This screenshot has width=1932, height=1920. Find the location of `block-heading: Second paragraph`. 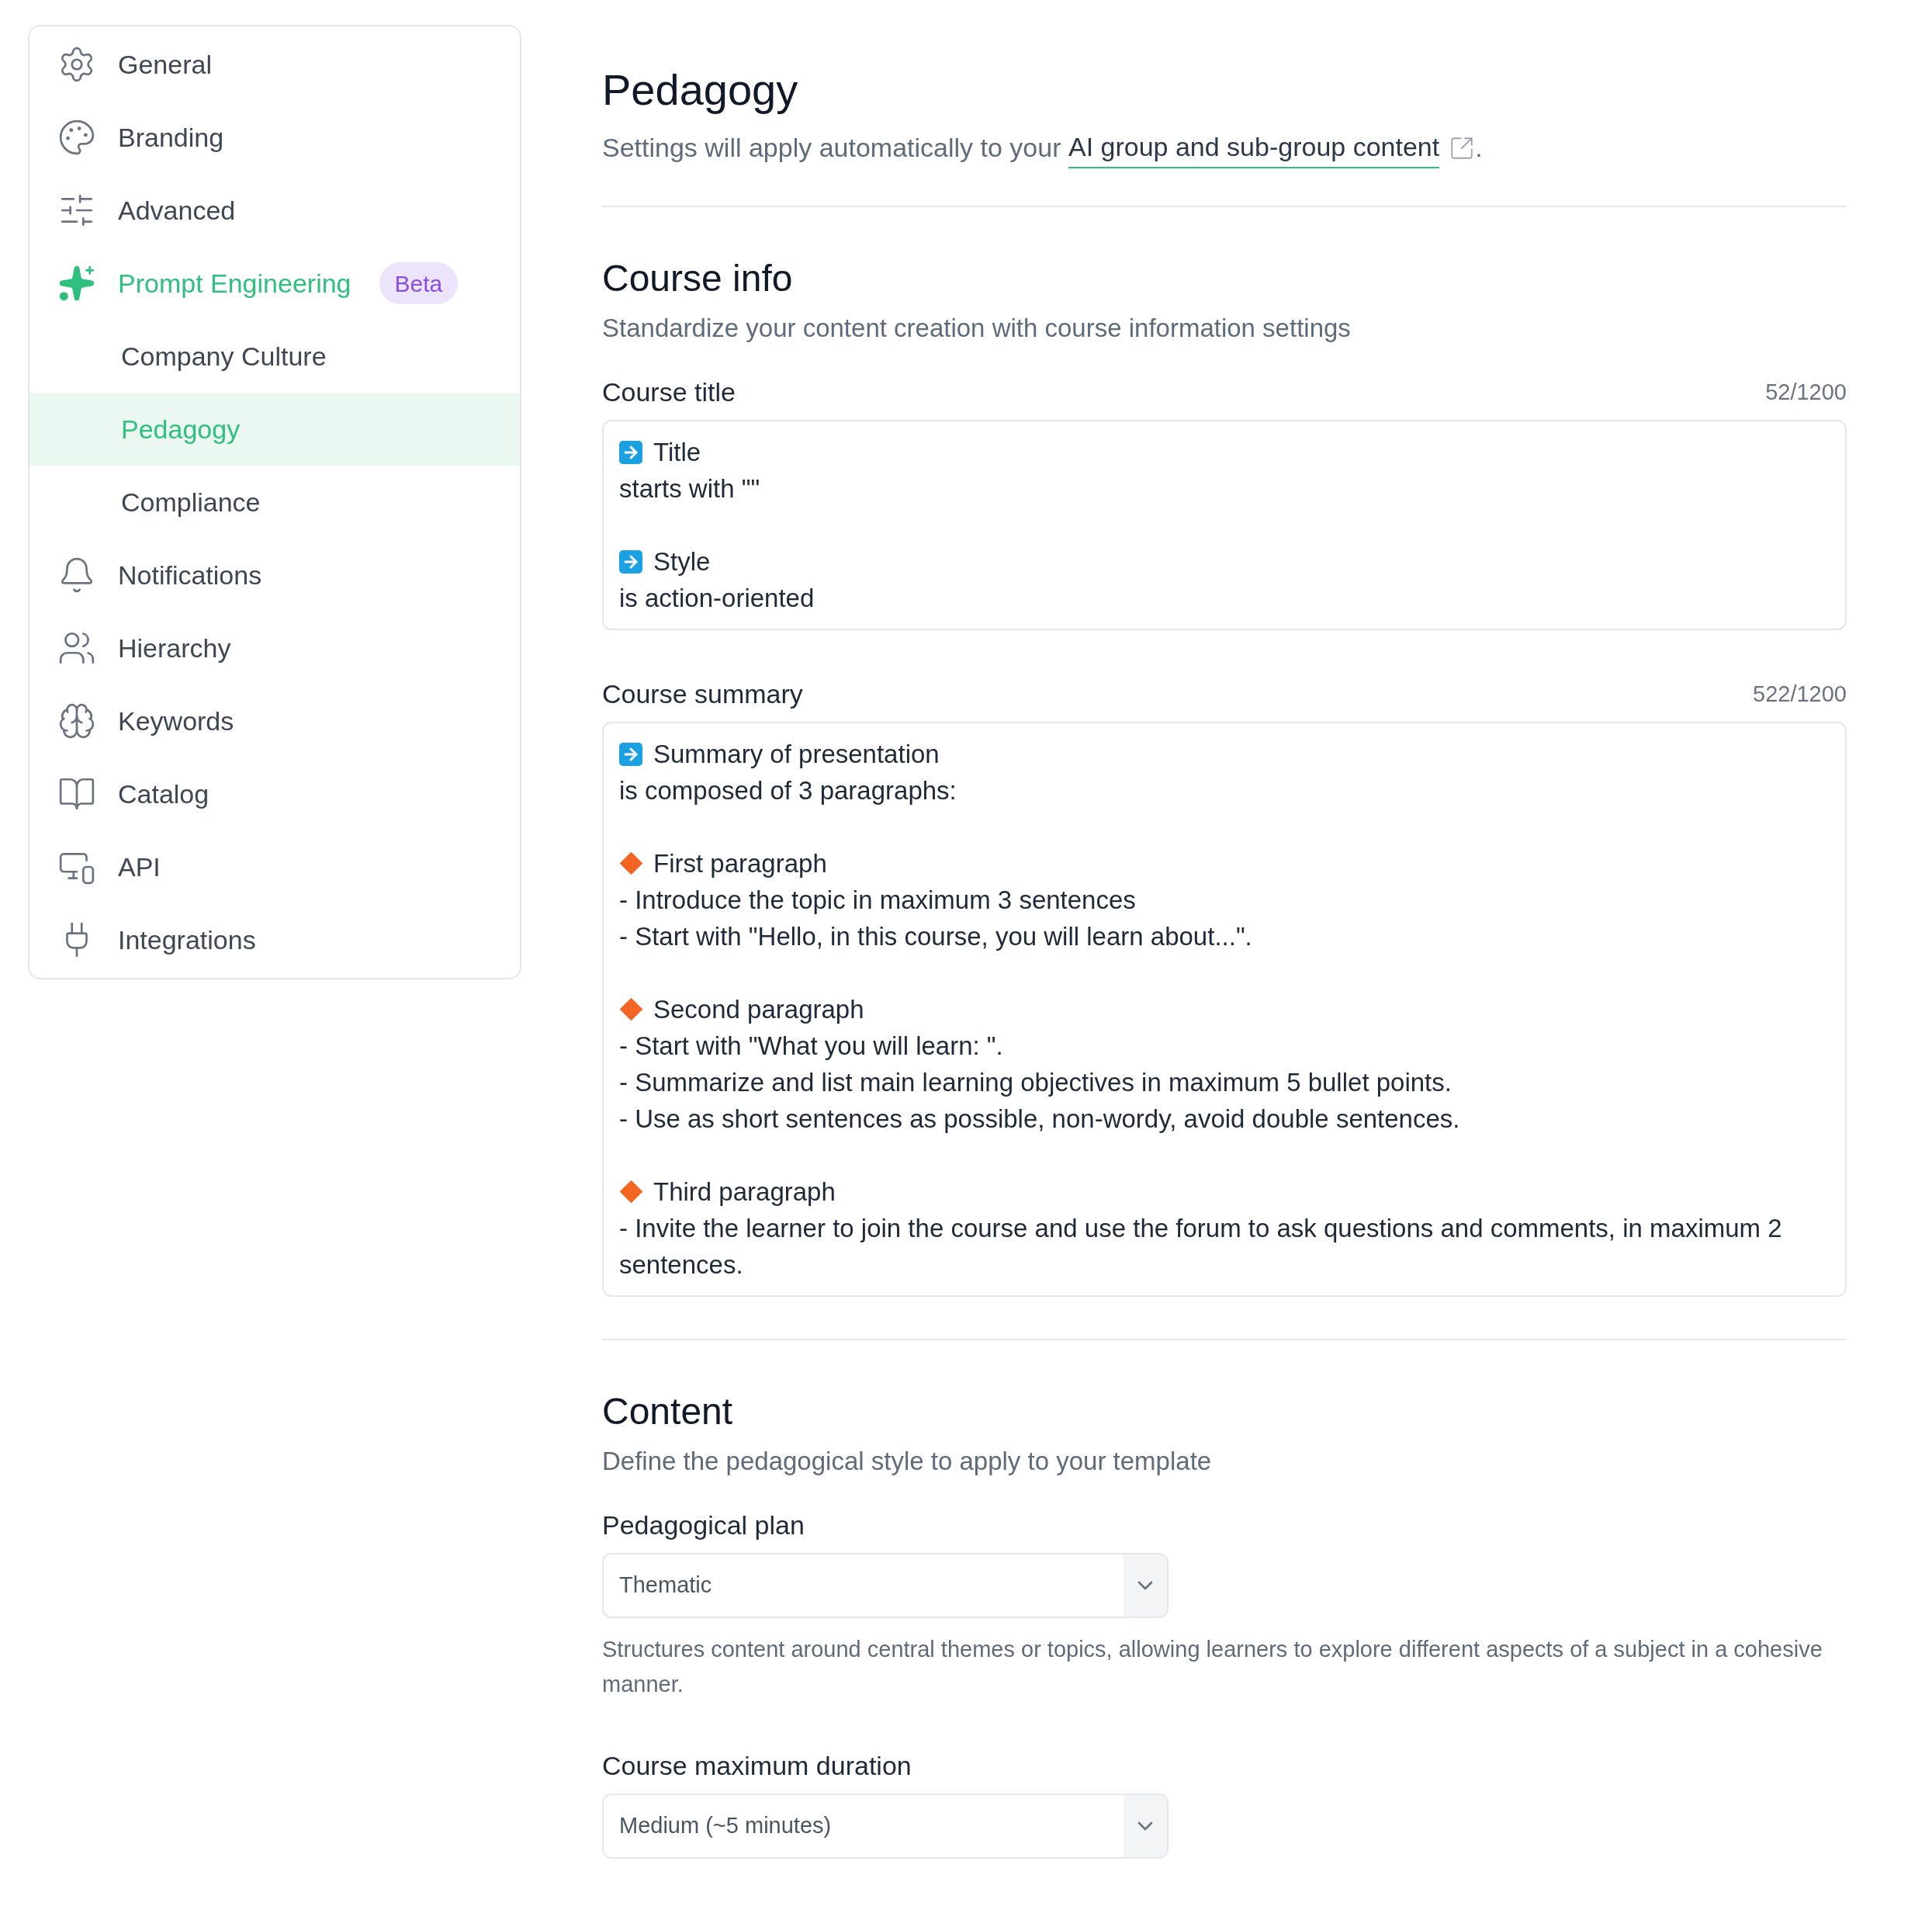

block-heading: Second paragraph is located at coordinates (758, 1009).